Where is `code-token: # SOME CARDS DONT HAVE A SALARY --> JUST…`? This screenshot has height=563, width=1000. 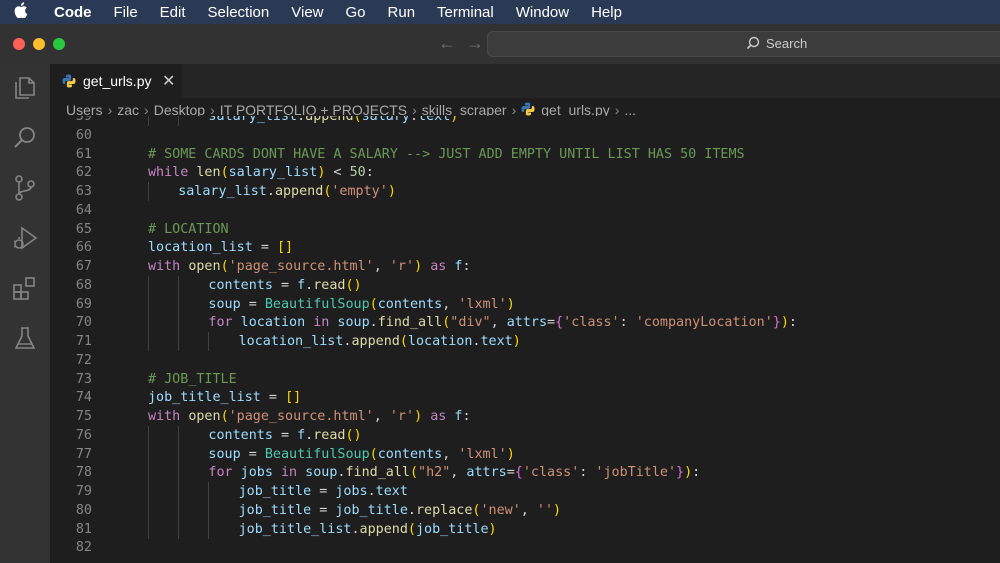
code-token: # SOME CARDS DONT HAVE A SALARY --> JUST… is located at coordinates (446, 154).